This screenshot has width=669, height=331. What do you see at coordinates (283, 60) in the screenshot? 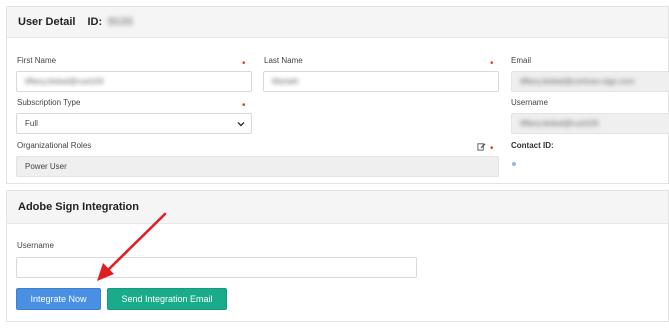
I see `last-name-label: Last Name` at bounding box center [283, 60].